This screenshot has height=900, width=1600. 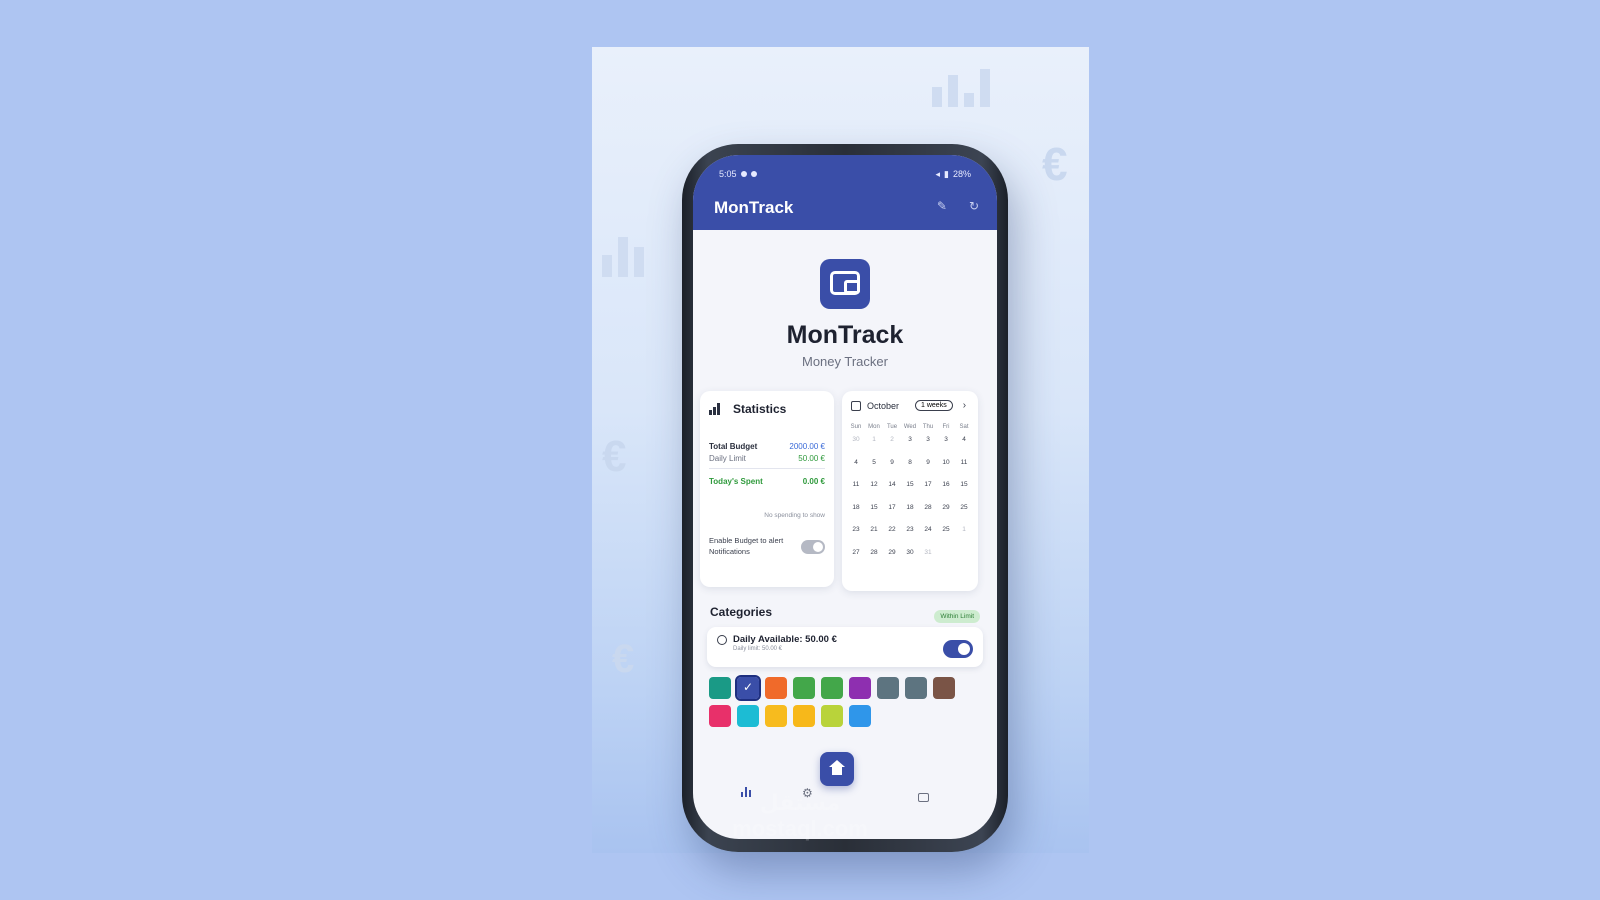 I want to click on calendar-day: 24, so click(x=928, y=537).